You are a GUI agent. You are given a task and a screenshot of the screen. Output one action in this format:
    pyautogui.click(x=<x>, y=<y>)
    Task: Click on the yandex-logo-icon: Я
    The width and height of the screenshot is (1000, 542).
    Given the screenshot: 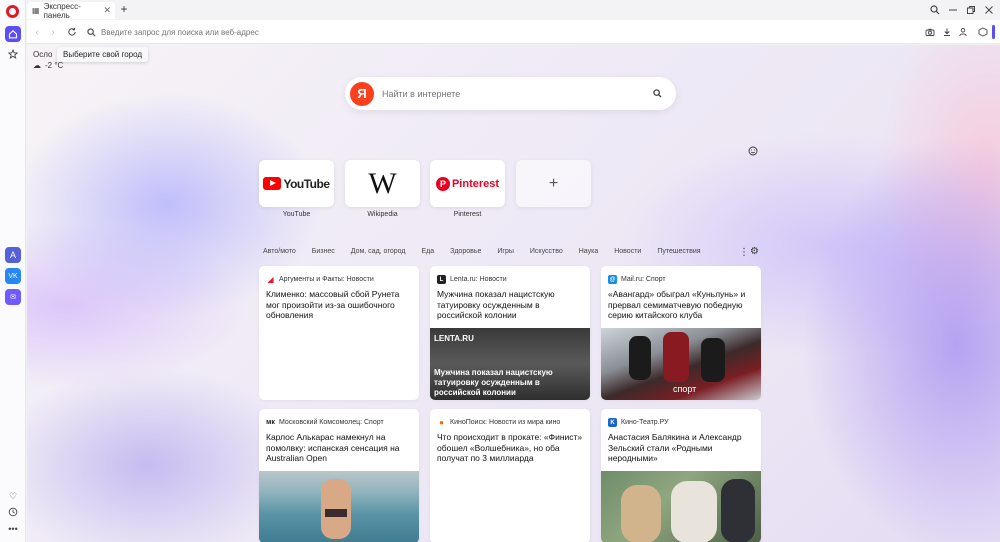 What is the action you would take?
    pyautogui.click(x=362, y=93)
    